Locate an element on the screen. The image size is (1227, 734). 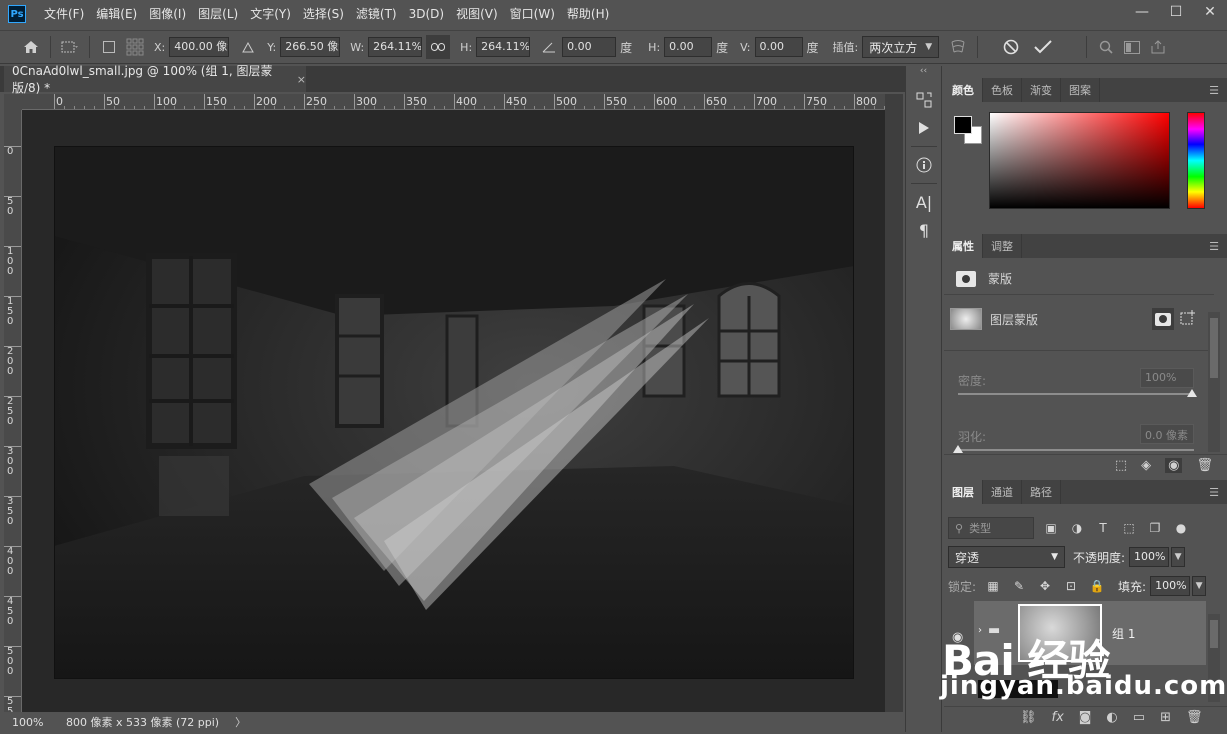
tab-channels: 通道 is located at coordinates (1002, 492).